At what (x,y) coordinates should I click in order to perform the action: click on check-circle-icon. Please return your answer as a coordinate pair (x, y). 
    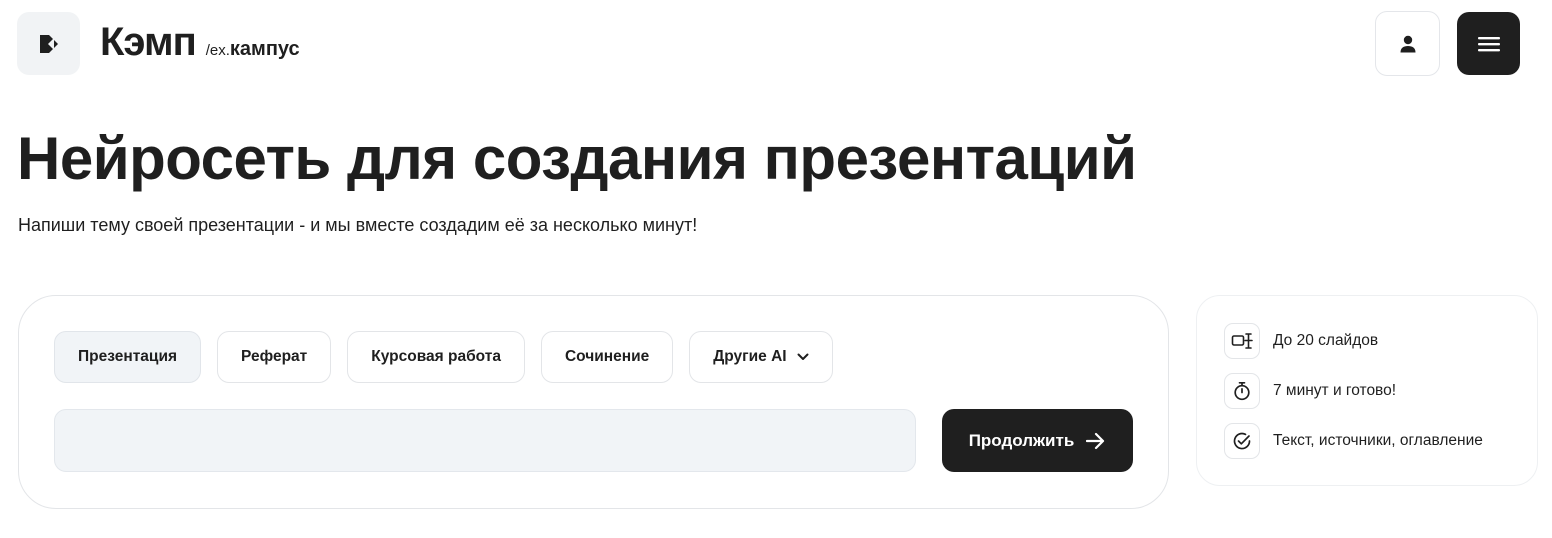
    Looking at the image, I should click on (1242, 441).